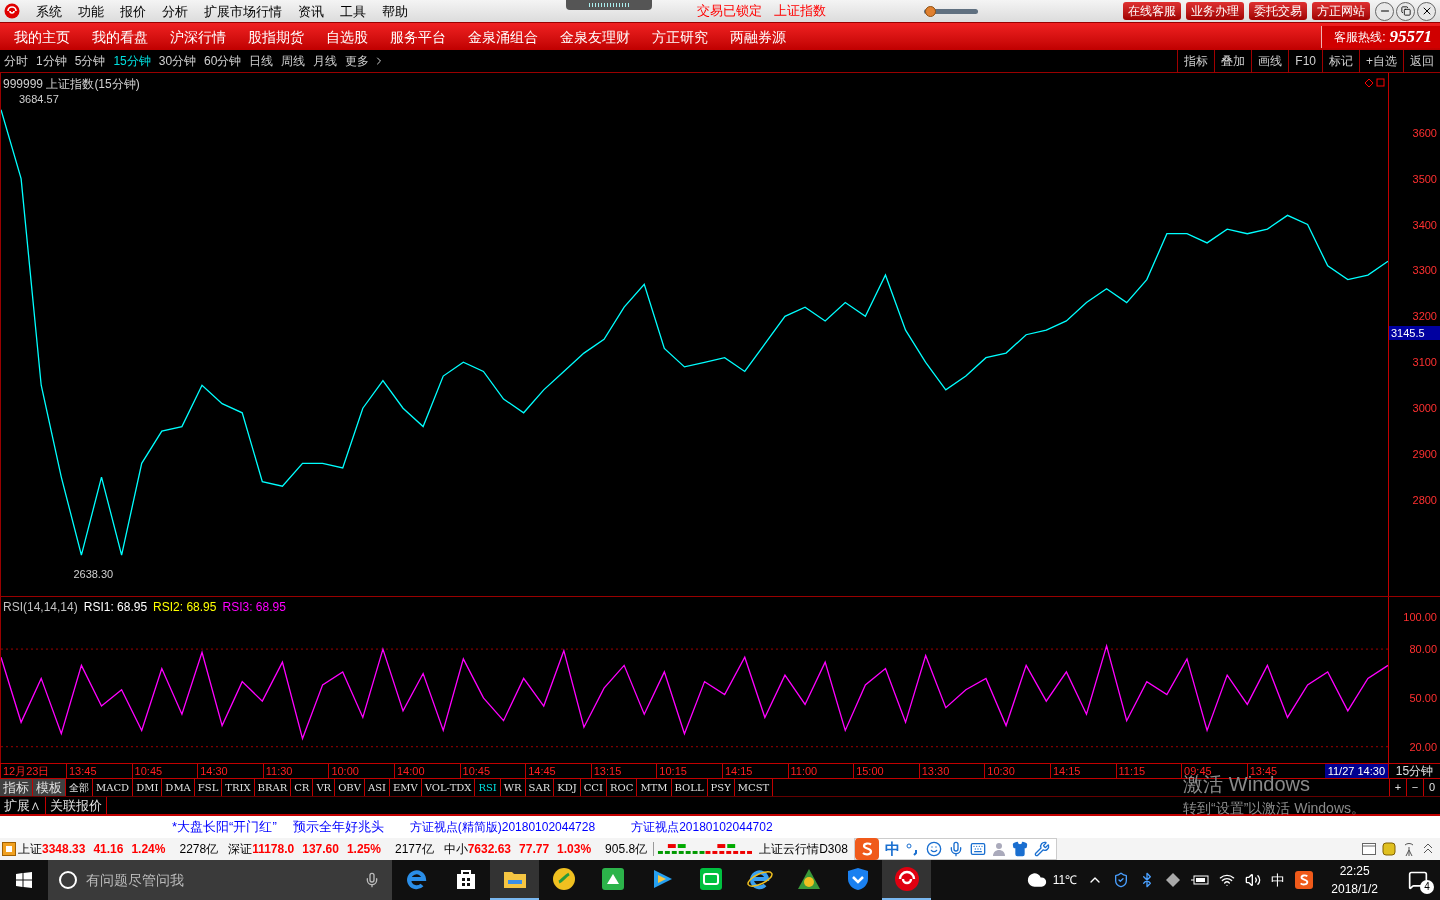 The width and height of the screenshot is (1440, 900). What do you see at coordinates (350, 787) in the screenshot?
I see `indicator-tab: OBV` at bounding box center [350, 787].